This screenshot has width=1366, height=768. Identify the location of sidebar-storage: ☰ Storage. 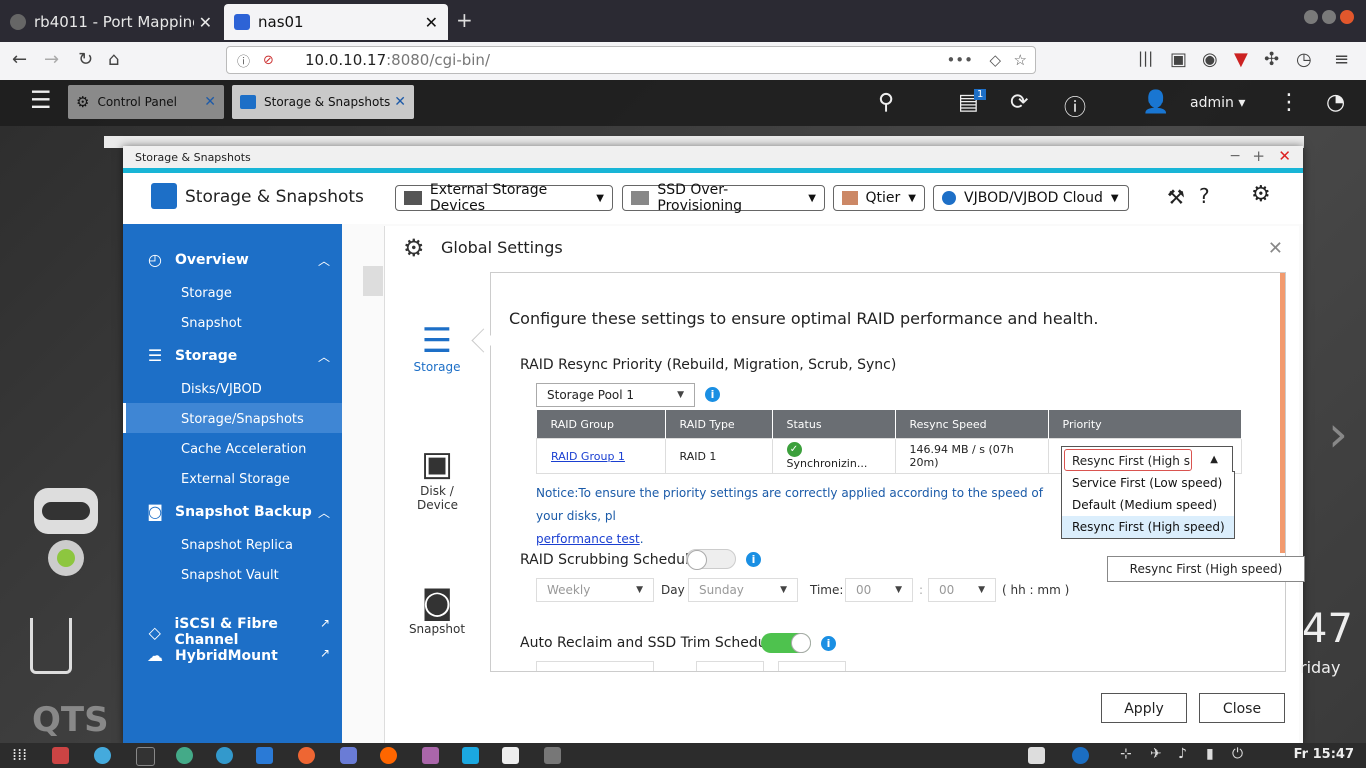
(191, 355).